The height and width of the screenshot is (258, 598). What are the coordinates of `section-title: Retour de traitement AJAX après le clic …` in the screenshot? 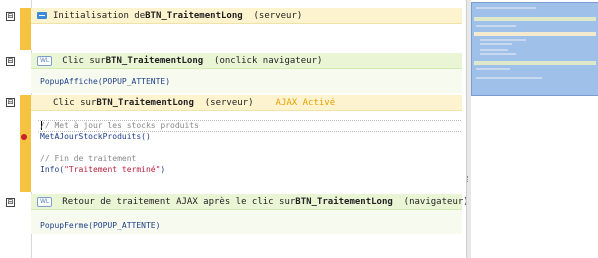 It's located at (179, 201).